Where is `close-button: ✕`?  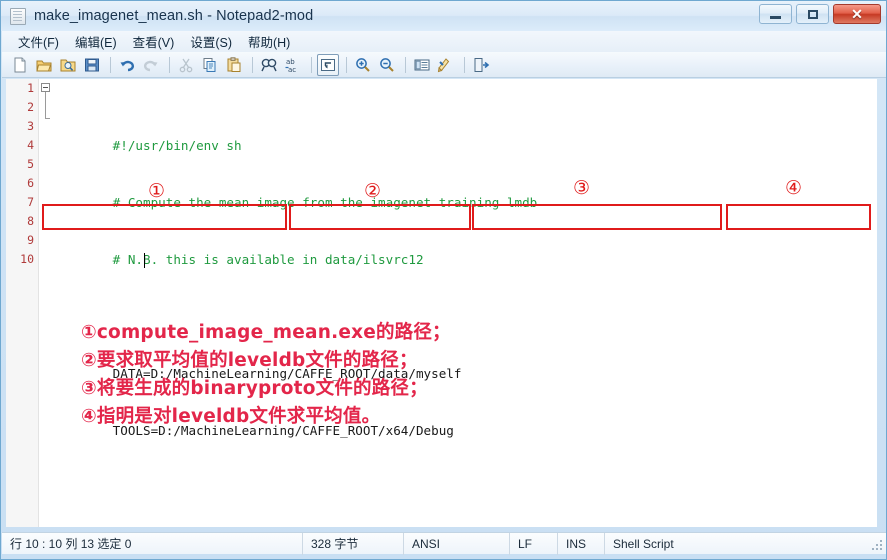
close-button: ✕ is located at coordinates (857, 14).